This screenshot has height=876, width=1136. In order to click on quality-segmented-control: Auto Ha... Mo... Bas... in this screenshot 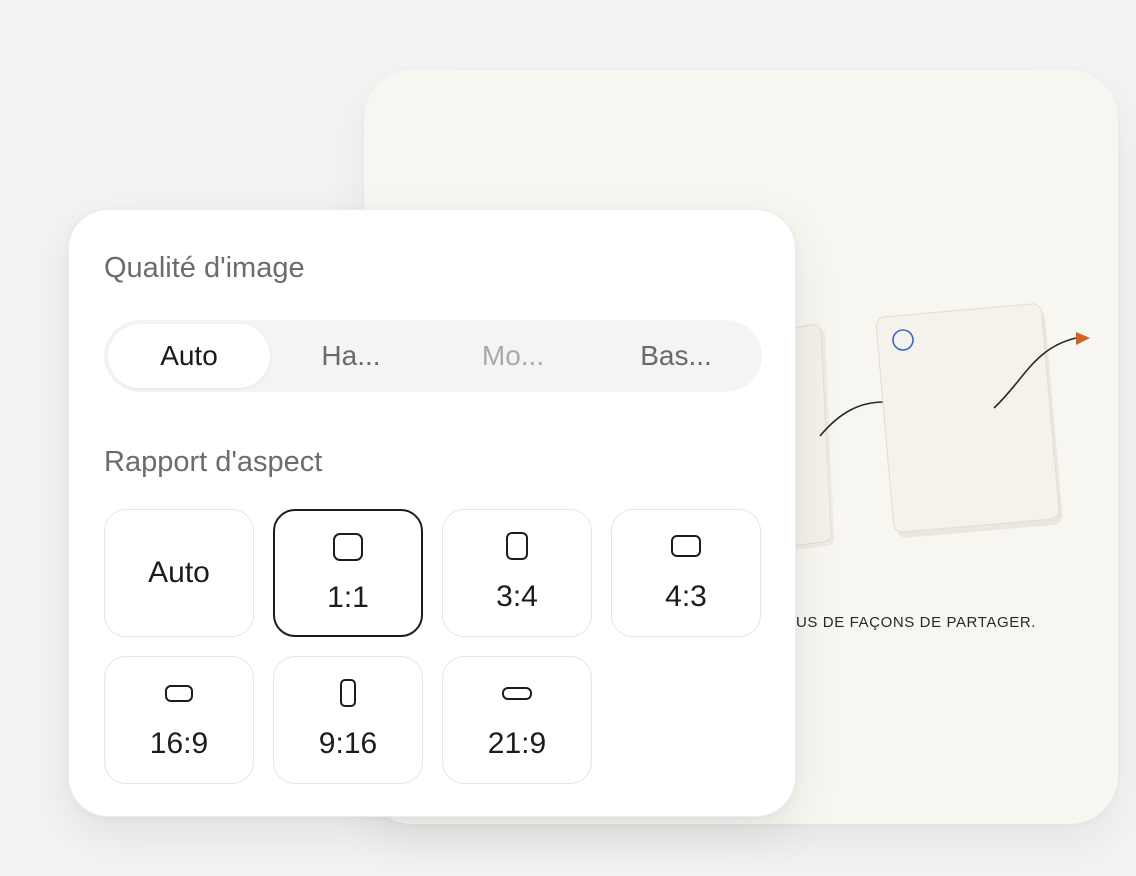, I will do `click(433, 356)`.